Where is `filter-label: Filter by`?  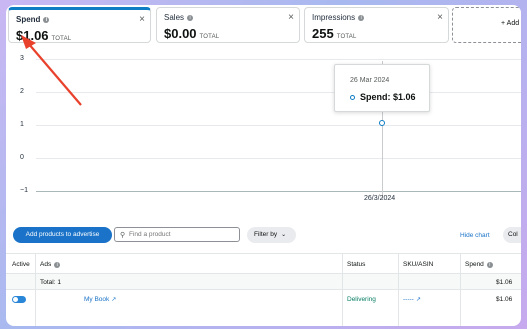
filter-label: Filter by is located at coordinates (266, 234).